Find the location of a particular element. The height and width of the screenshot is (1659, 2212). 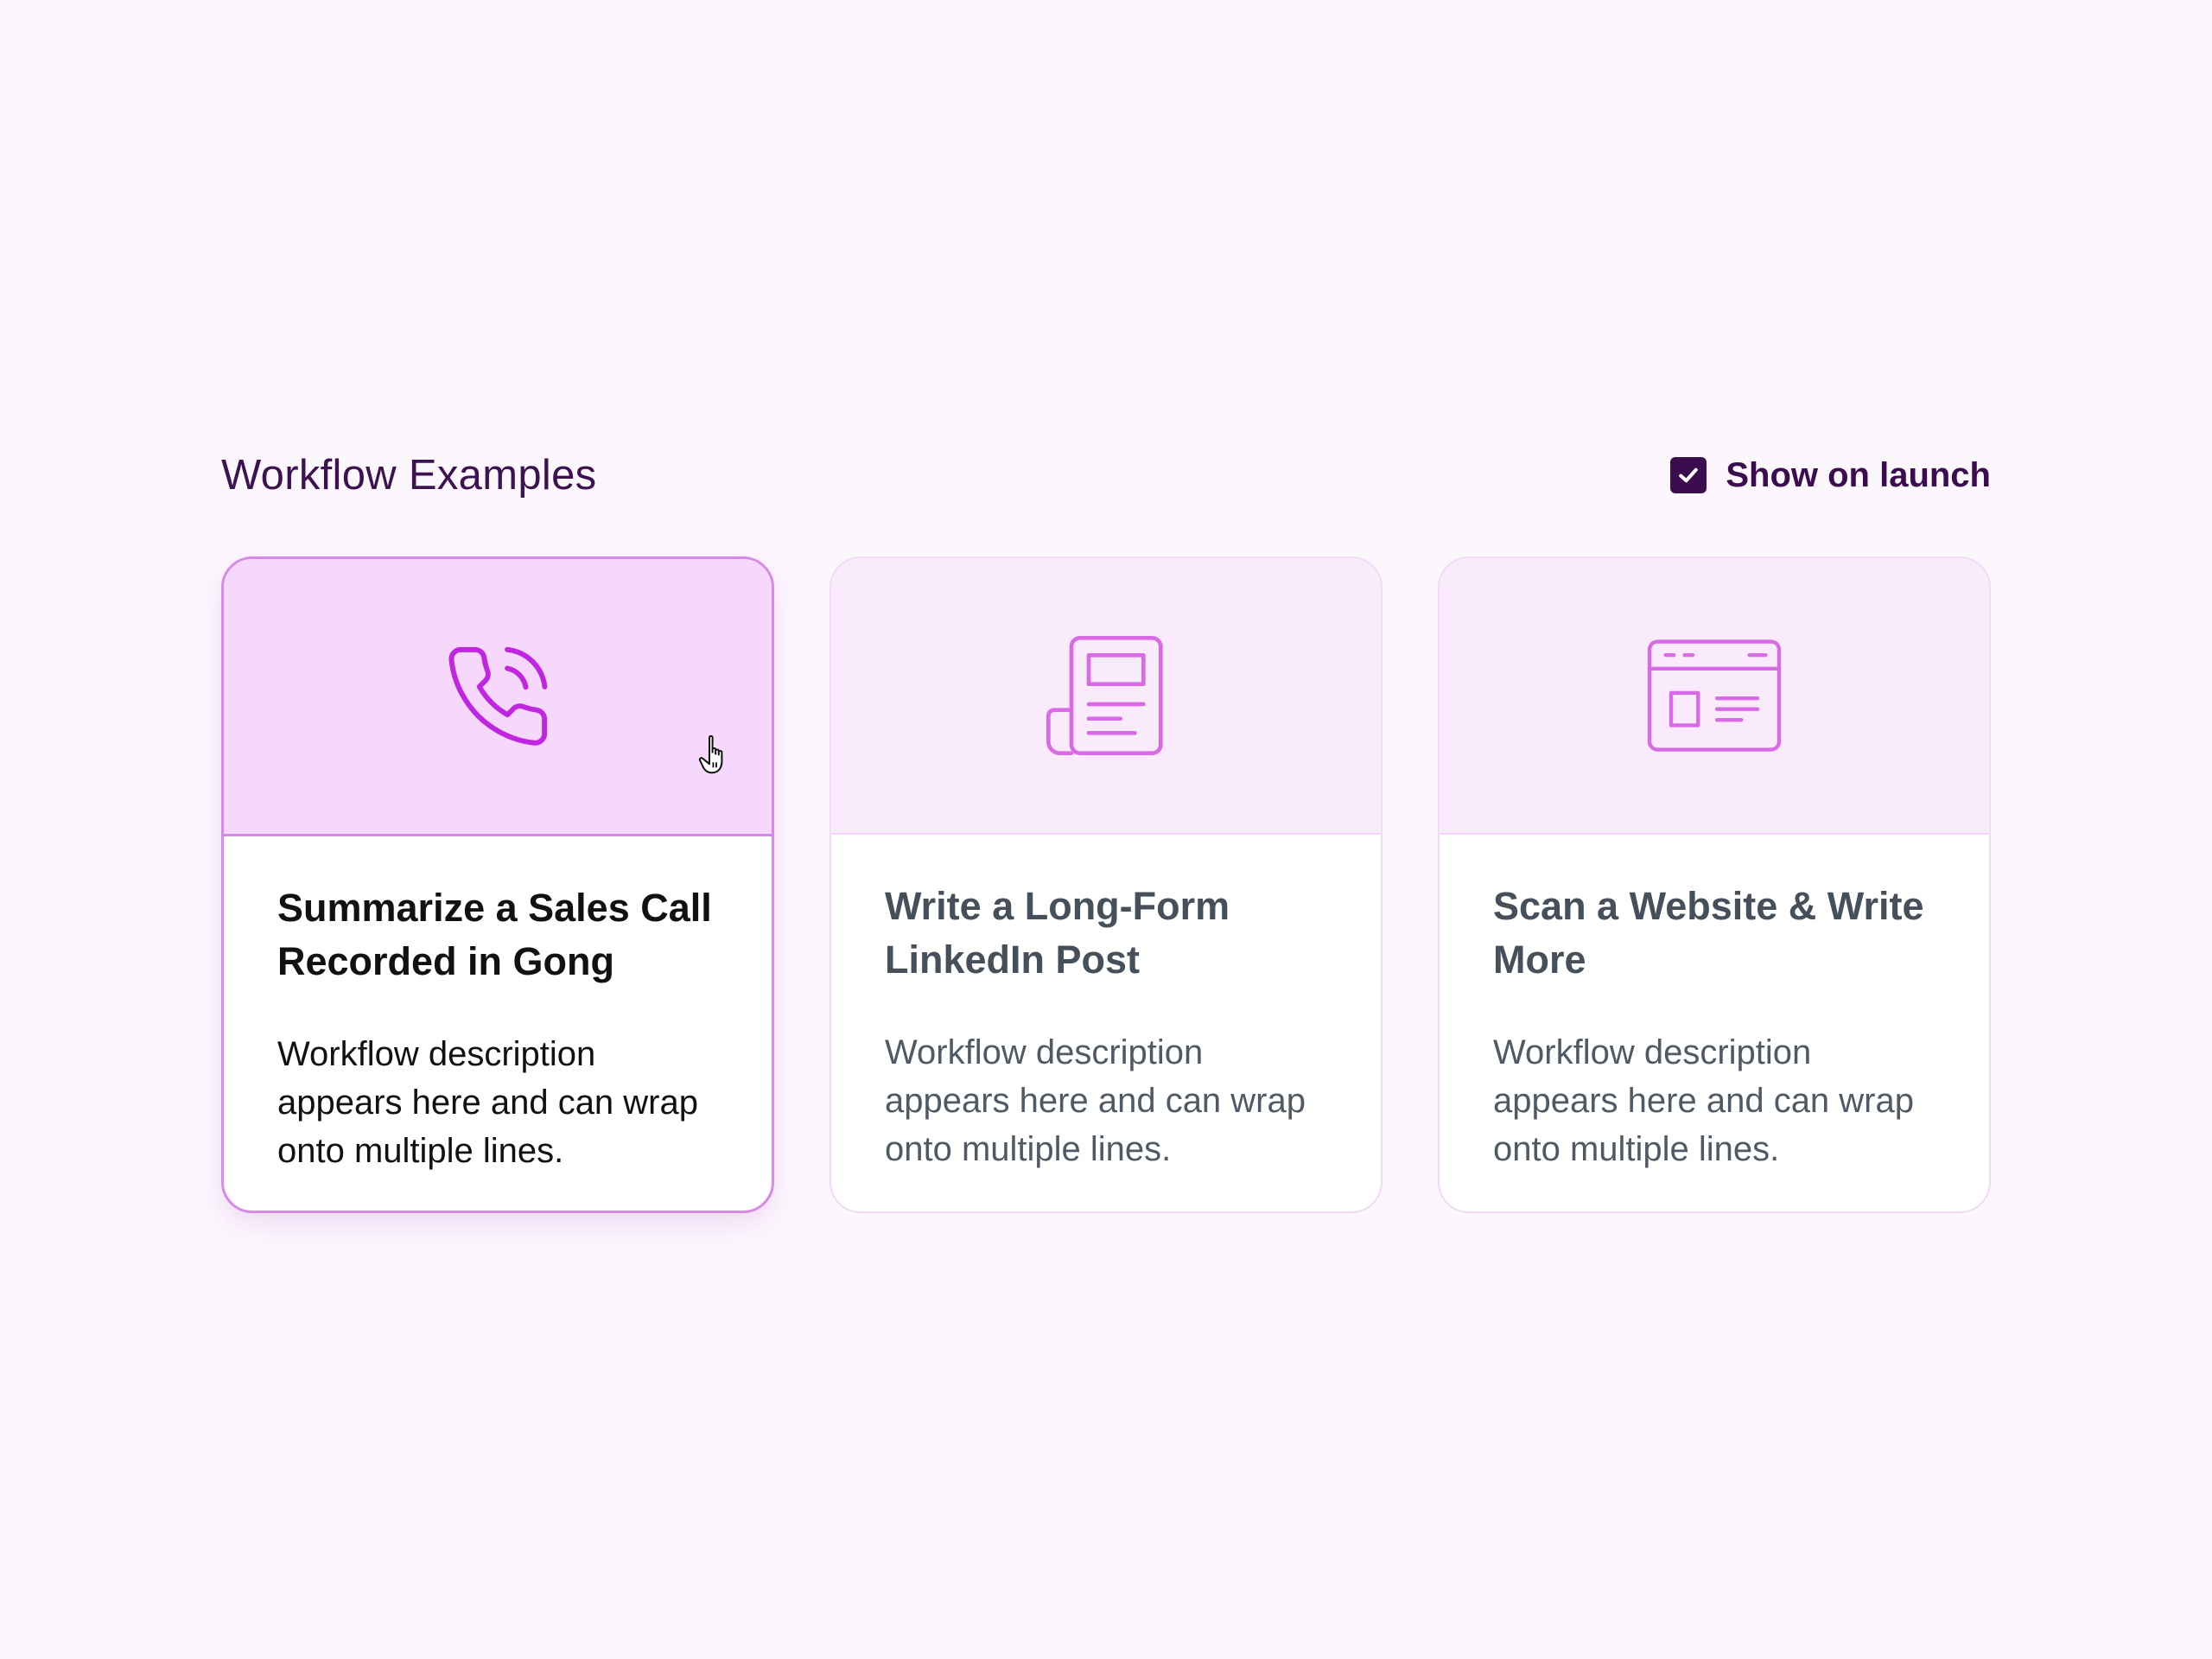

show-on-launch-toggle: Show on launch is located at coordinates (1830, 475).